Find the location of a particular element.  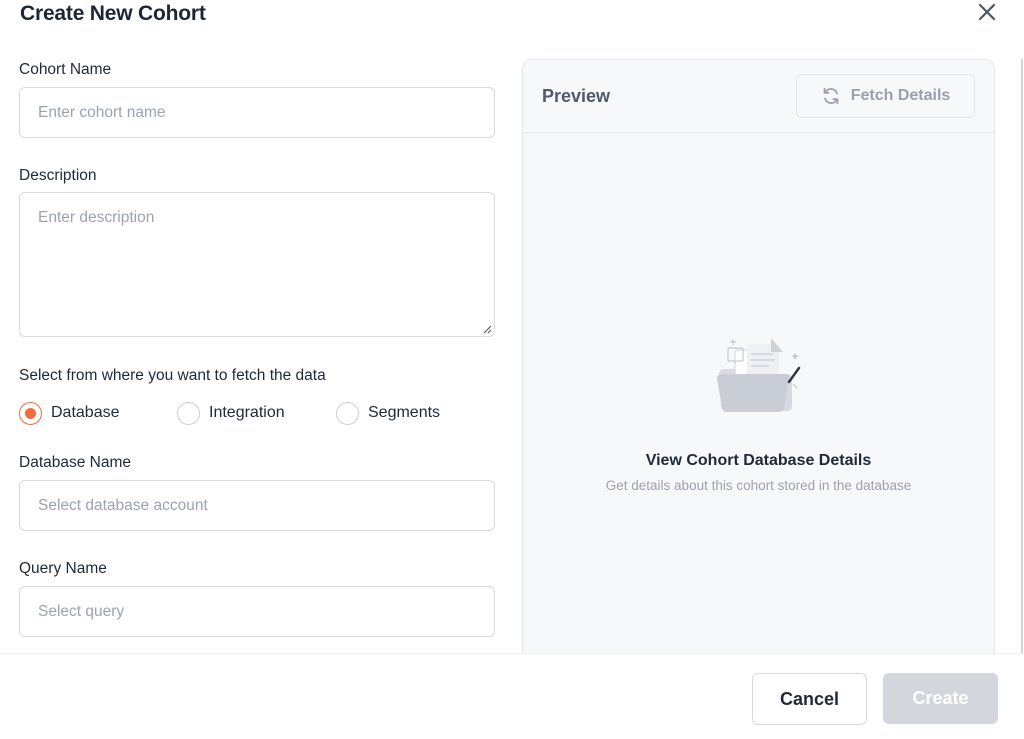

preview-header: Preview Fetch Details is located at coordinates (758, 96).